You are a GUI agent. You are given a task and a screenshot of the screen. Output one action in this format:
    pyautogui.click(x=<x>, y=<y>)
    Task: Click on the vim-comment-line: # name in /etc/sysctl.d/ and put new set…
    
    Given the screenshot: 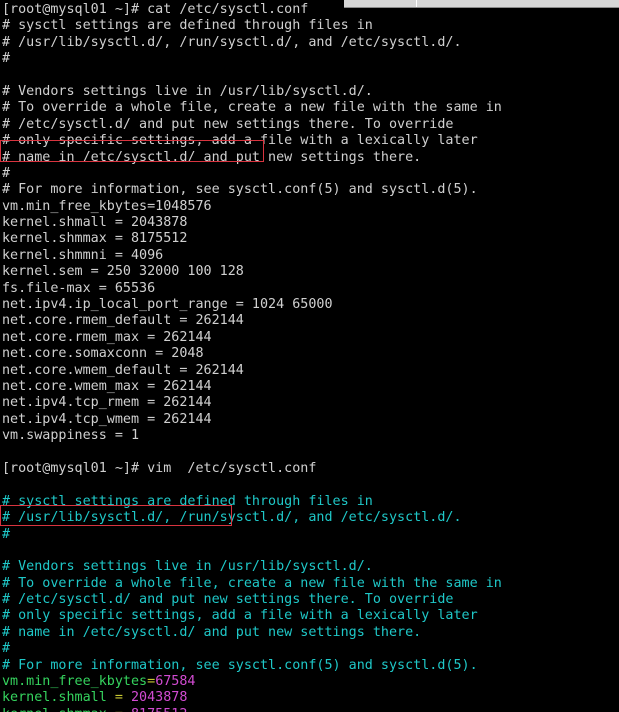 What is the action you would take?
    pyautogui.click(x=212, y=632)
    